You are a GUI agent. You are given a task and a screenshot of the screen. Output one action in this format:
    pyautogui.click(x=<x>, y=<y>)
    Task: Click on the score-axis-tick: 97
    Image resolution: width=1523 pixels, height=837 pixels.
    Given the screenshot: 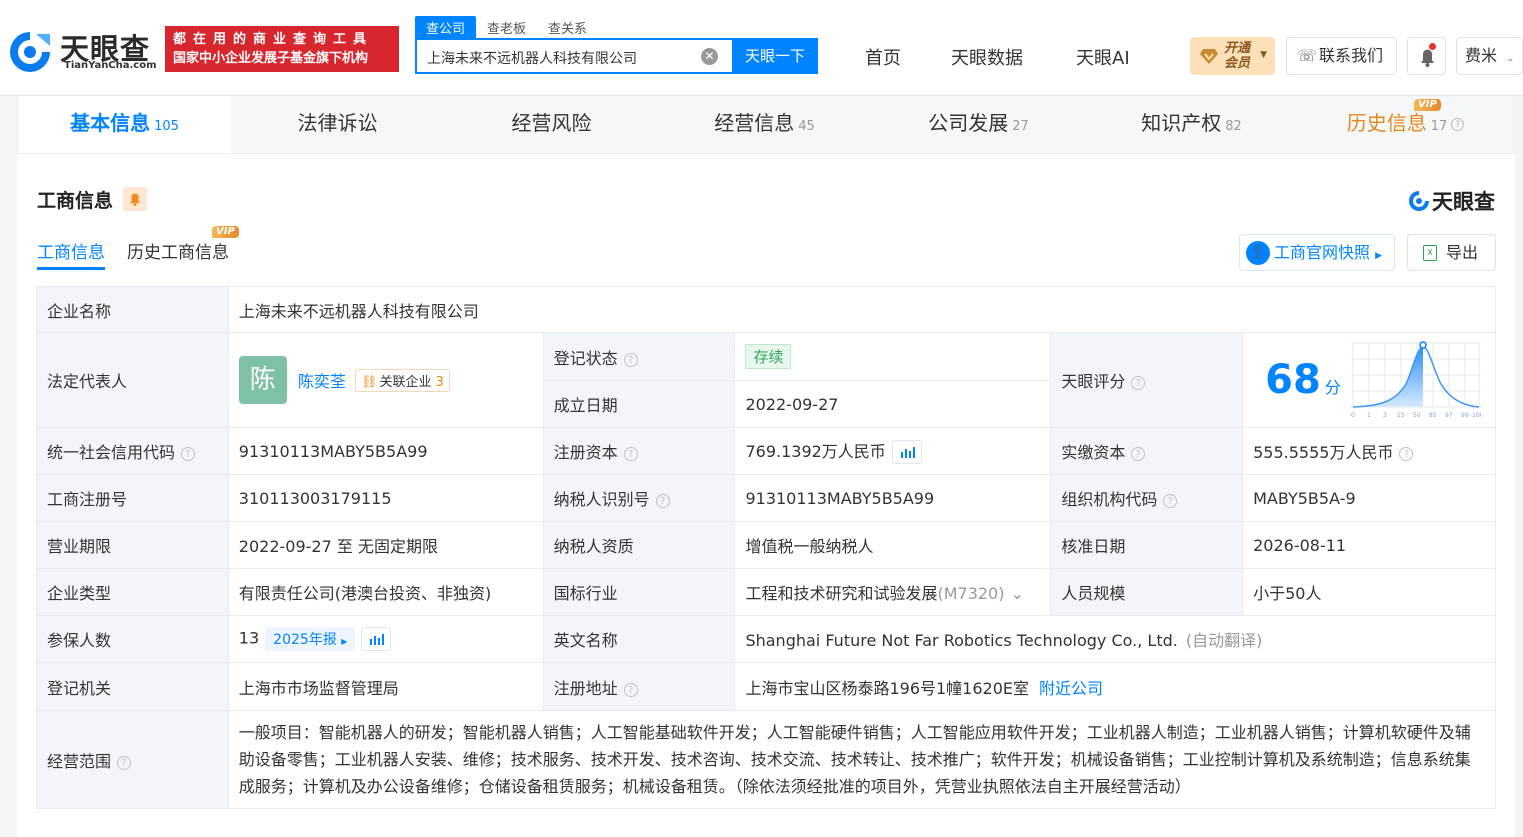 What is the action you would take?
    pyautogui.click(x=1449, y=415)
    